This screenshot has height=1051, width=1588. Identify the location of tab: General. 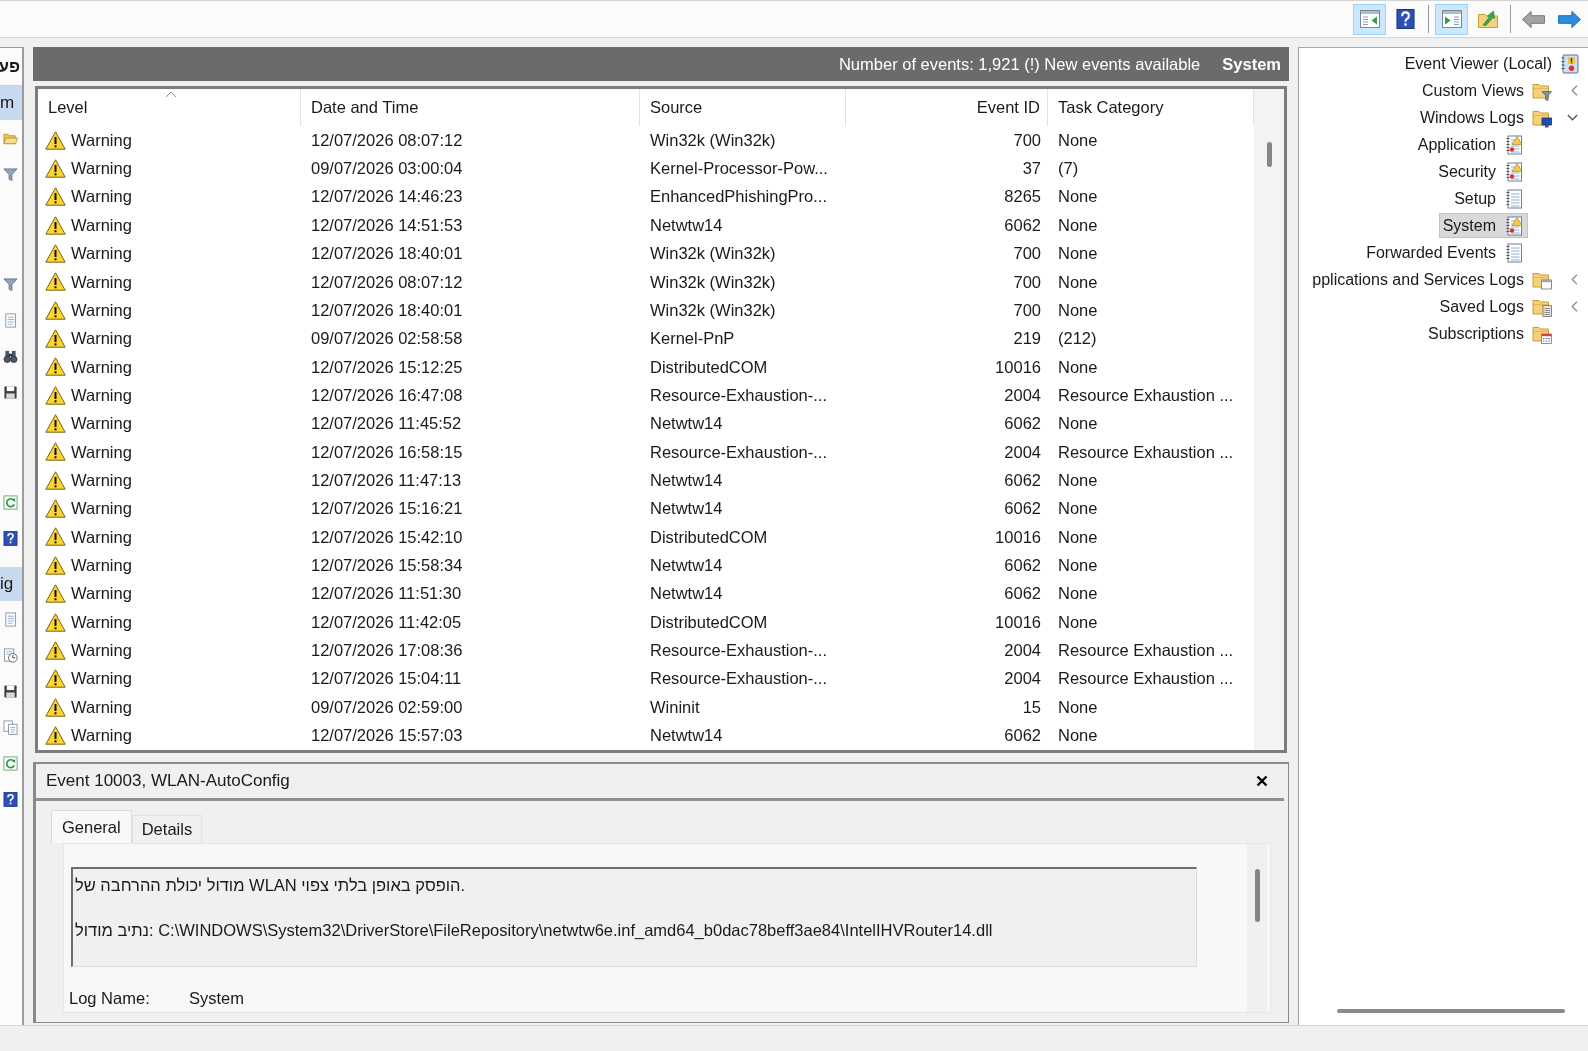
(91, 826).